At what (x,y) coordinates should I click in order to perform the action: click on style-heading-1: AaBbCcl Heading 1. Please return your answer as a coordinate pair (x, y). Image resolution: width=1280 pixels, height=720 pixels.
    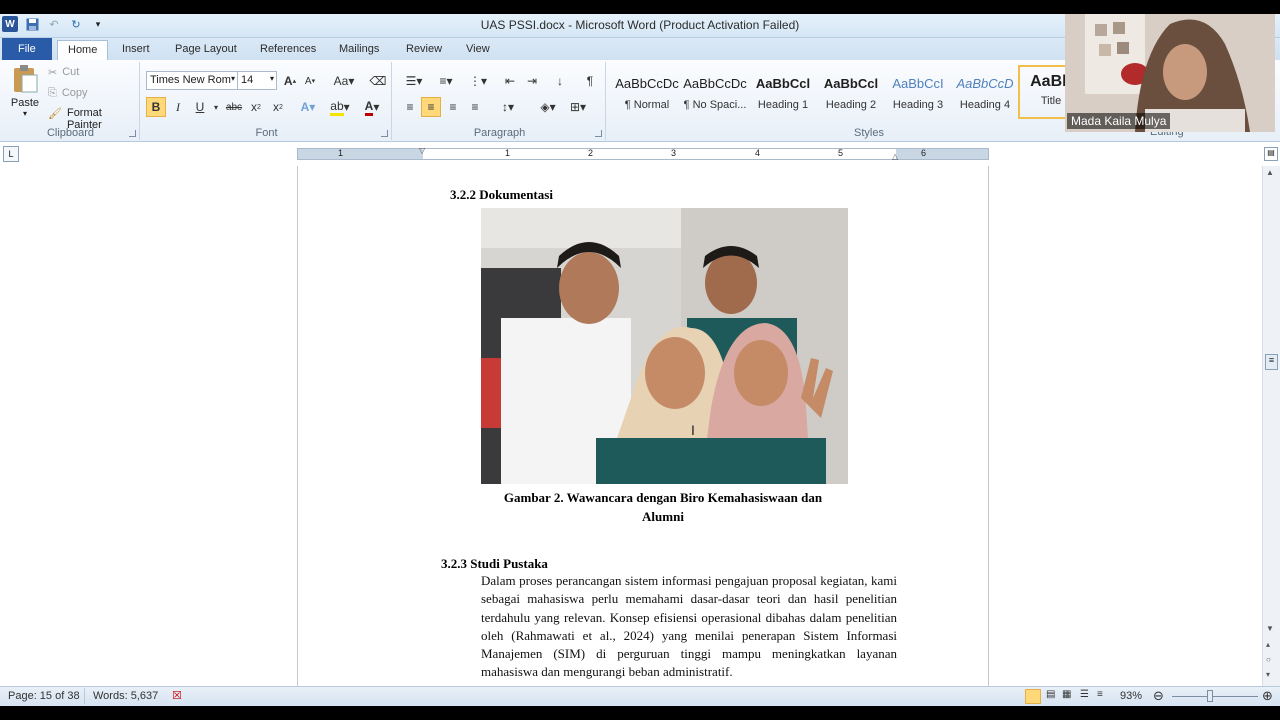
    Looking at the image, I should click on (783, 92).